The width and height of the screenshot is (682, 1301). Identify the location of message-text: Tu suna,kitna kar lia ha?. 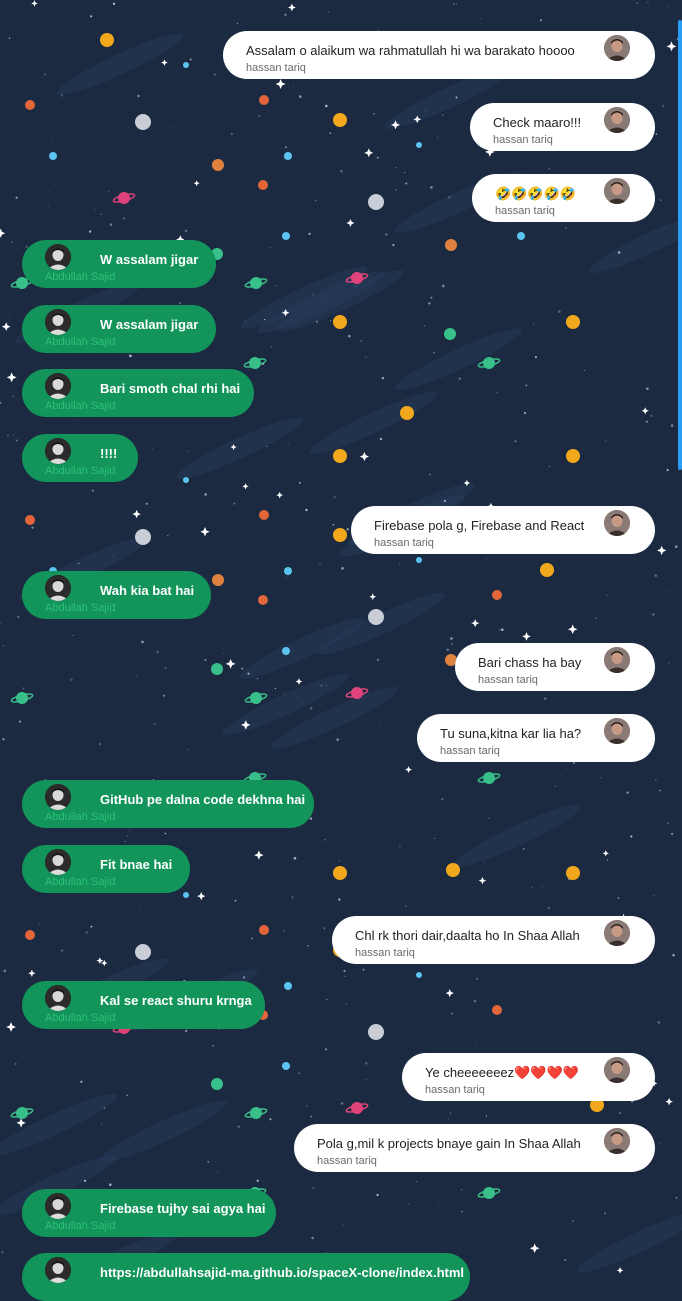
(511, 733).